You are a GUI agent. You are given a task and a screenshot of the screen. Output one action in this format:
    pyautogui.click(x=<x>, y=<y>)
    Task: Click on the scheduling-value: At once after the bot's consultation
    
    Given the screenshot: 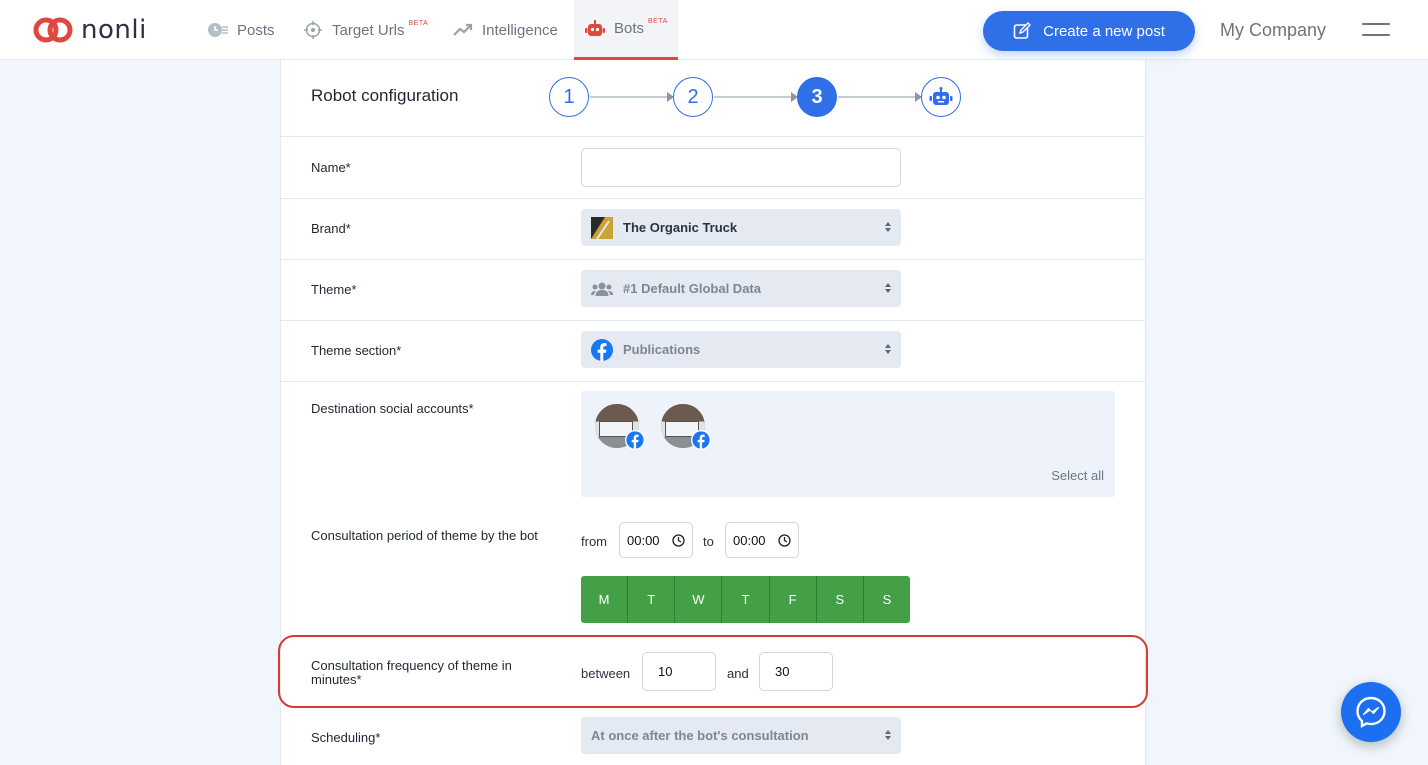 What is the action you would take?
    pyautogui.click(x=700, y=735)
    